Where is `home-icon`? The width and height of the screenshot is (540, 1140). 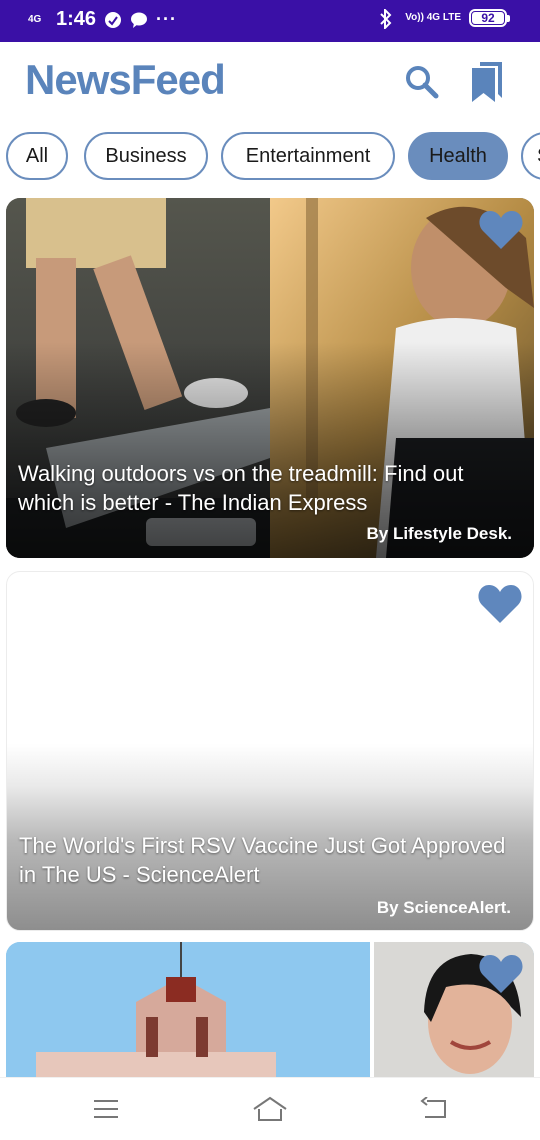
home-icon is located at coordinates (270, 1109).